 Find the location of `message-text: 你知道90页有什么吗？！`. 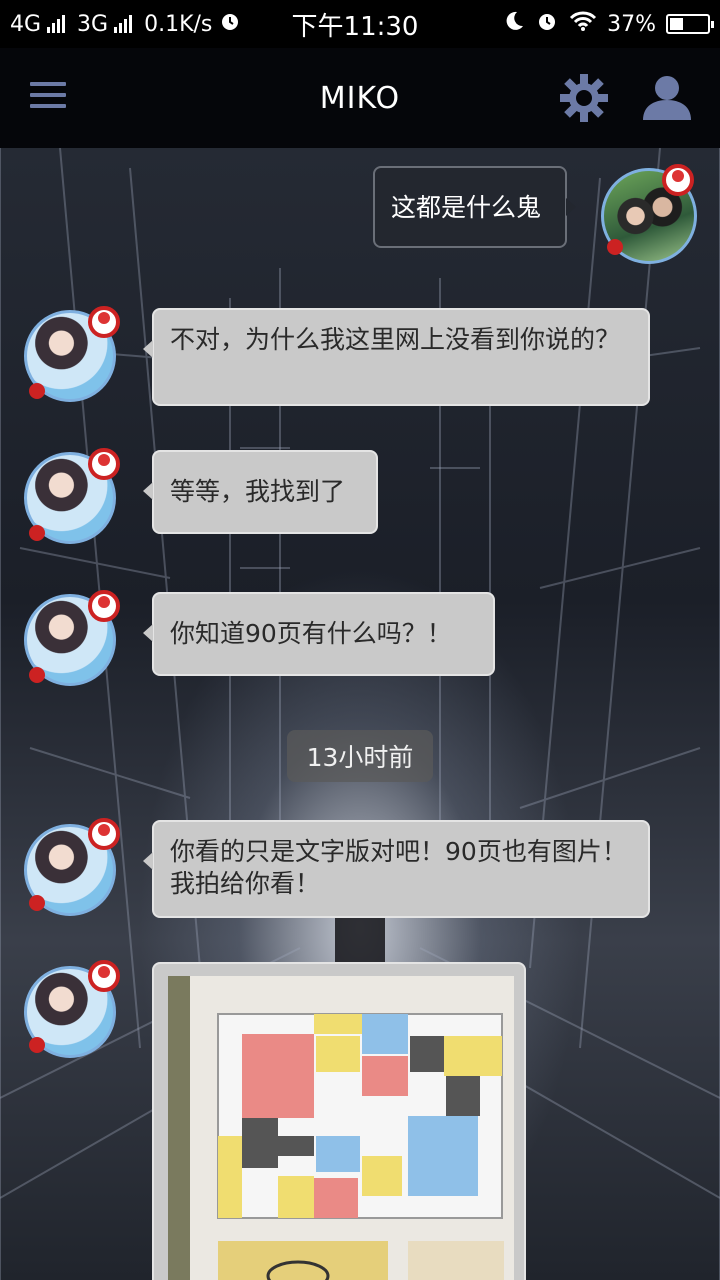

message-text: 你知道90页有什么吗？！ is located at coordinates (311, 633).